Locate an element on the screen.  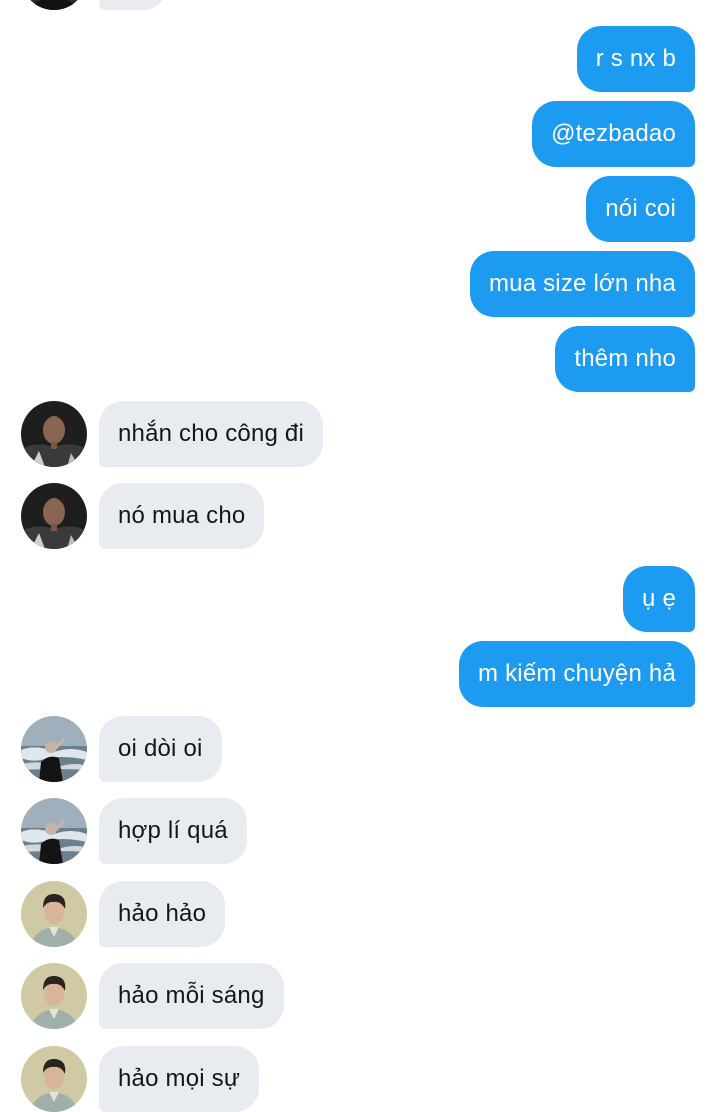
message-bubble-incoming: hảo mỗi sáng is located at coordinates (191, 996).